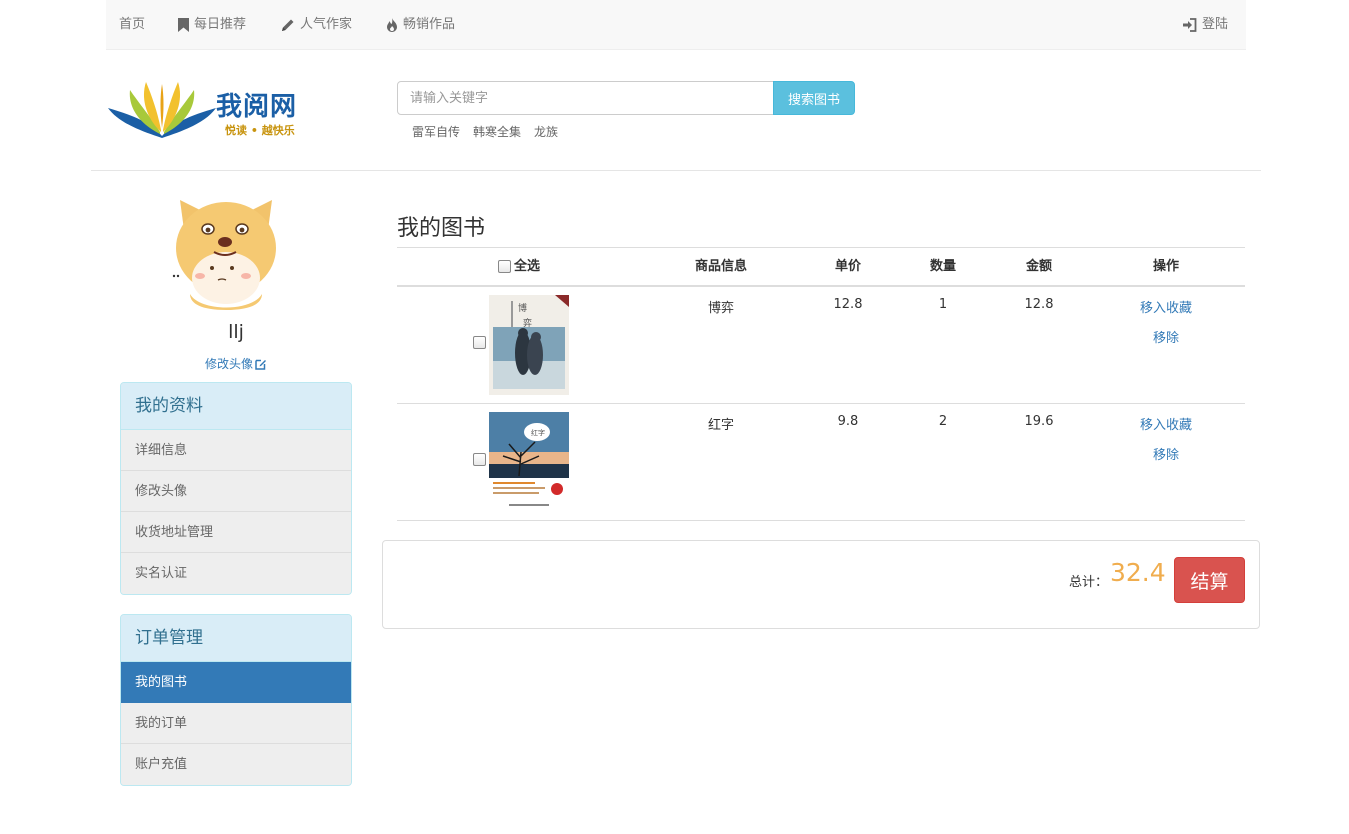 The image size is (1349, 834). Describe the element at coordinates (676, 25) in the screenshot. I see `top-navbar: 首页 每日推荐 人气作家 畅销作品 登陆` at that location.